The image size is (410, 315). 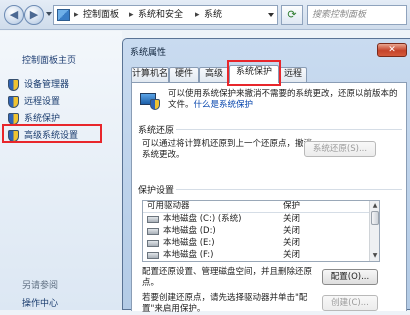 What do you see at coordinates (160, 15) in the screenshot?
I see `breadcrumb-item: 系统和安全` at bounding box center [160, 15].